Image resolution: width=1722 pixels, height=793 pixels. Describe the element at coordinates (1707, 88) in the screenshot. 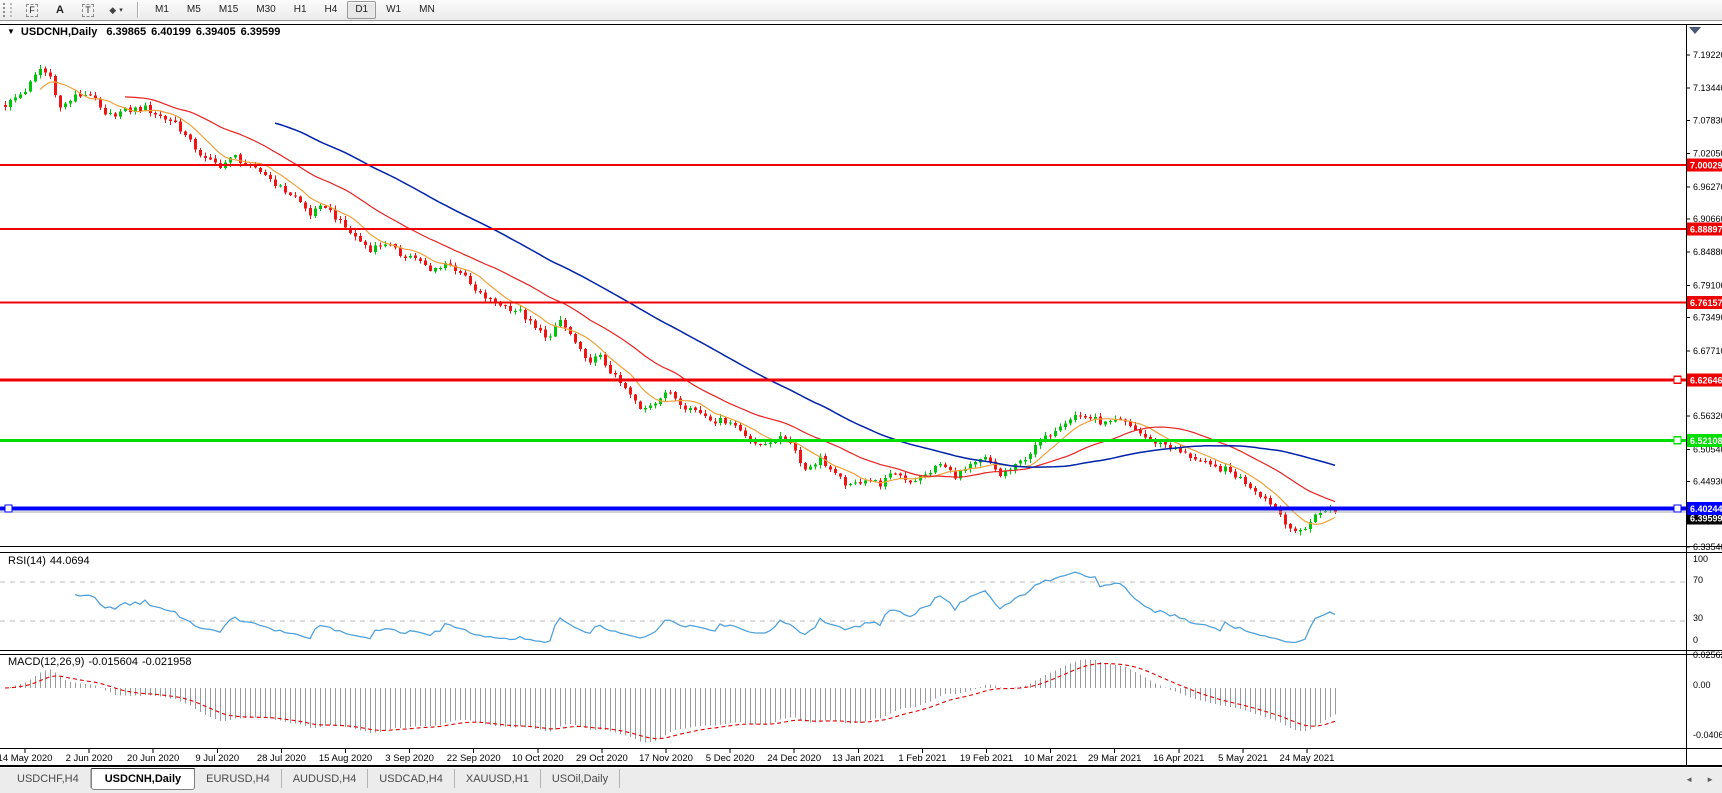

I see `svg-text: 7.13440` at that location.